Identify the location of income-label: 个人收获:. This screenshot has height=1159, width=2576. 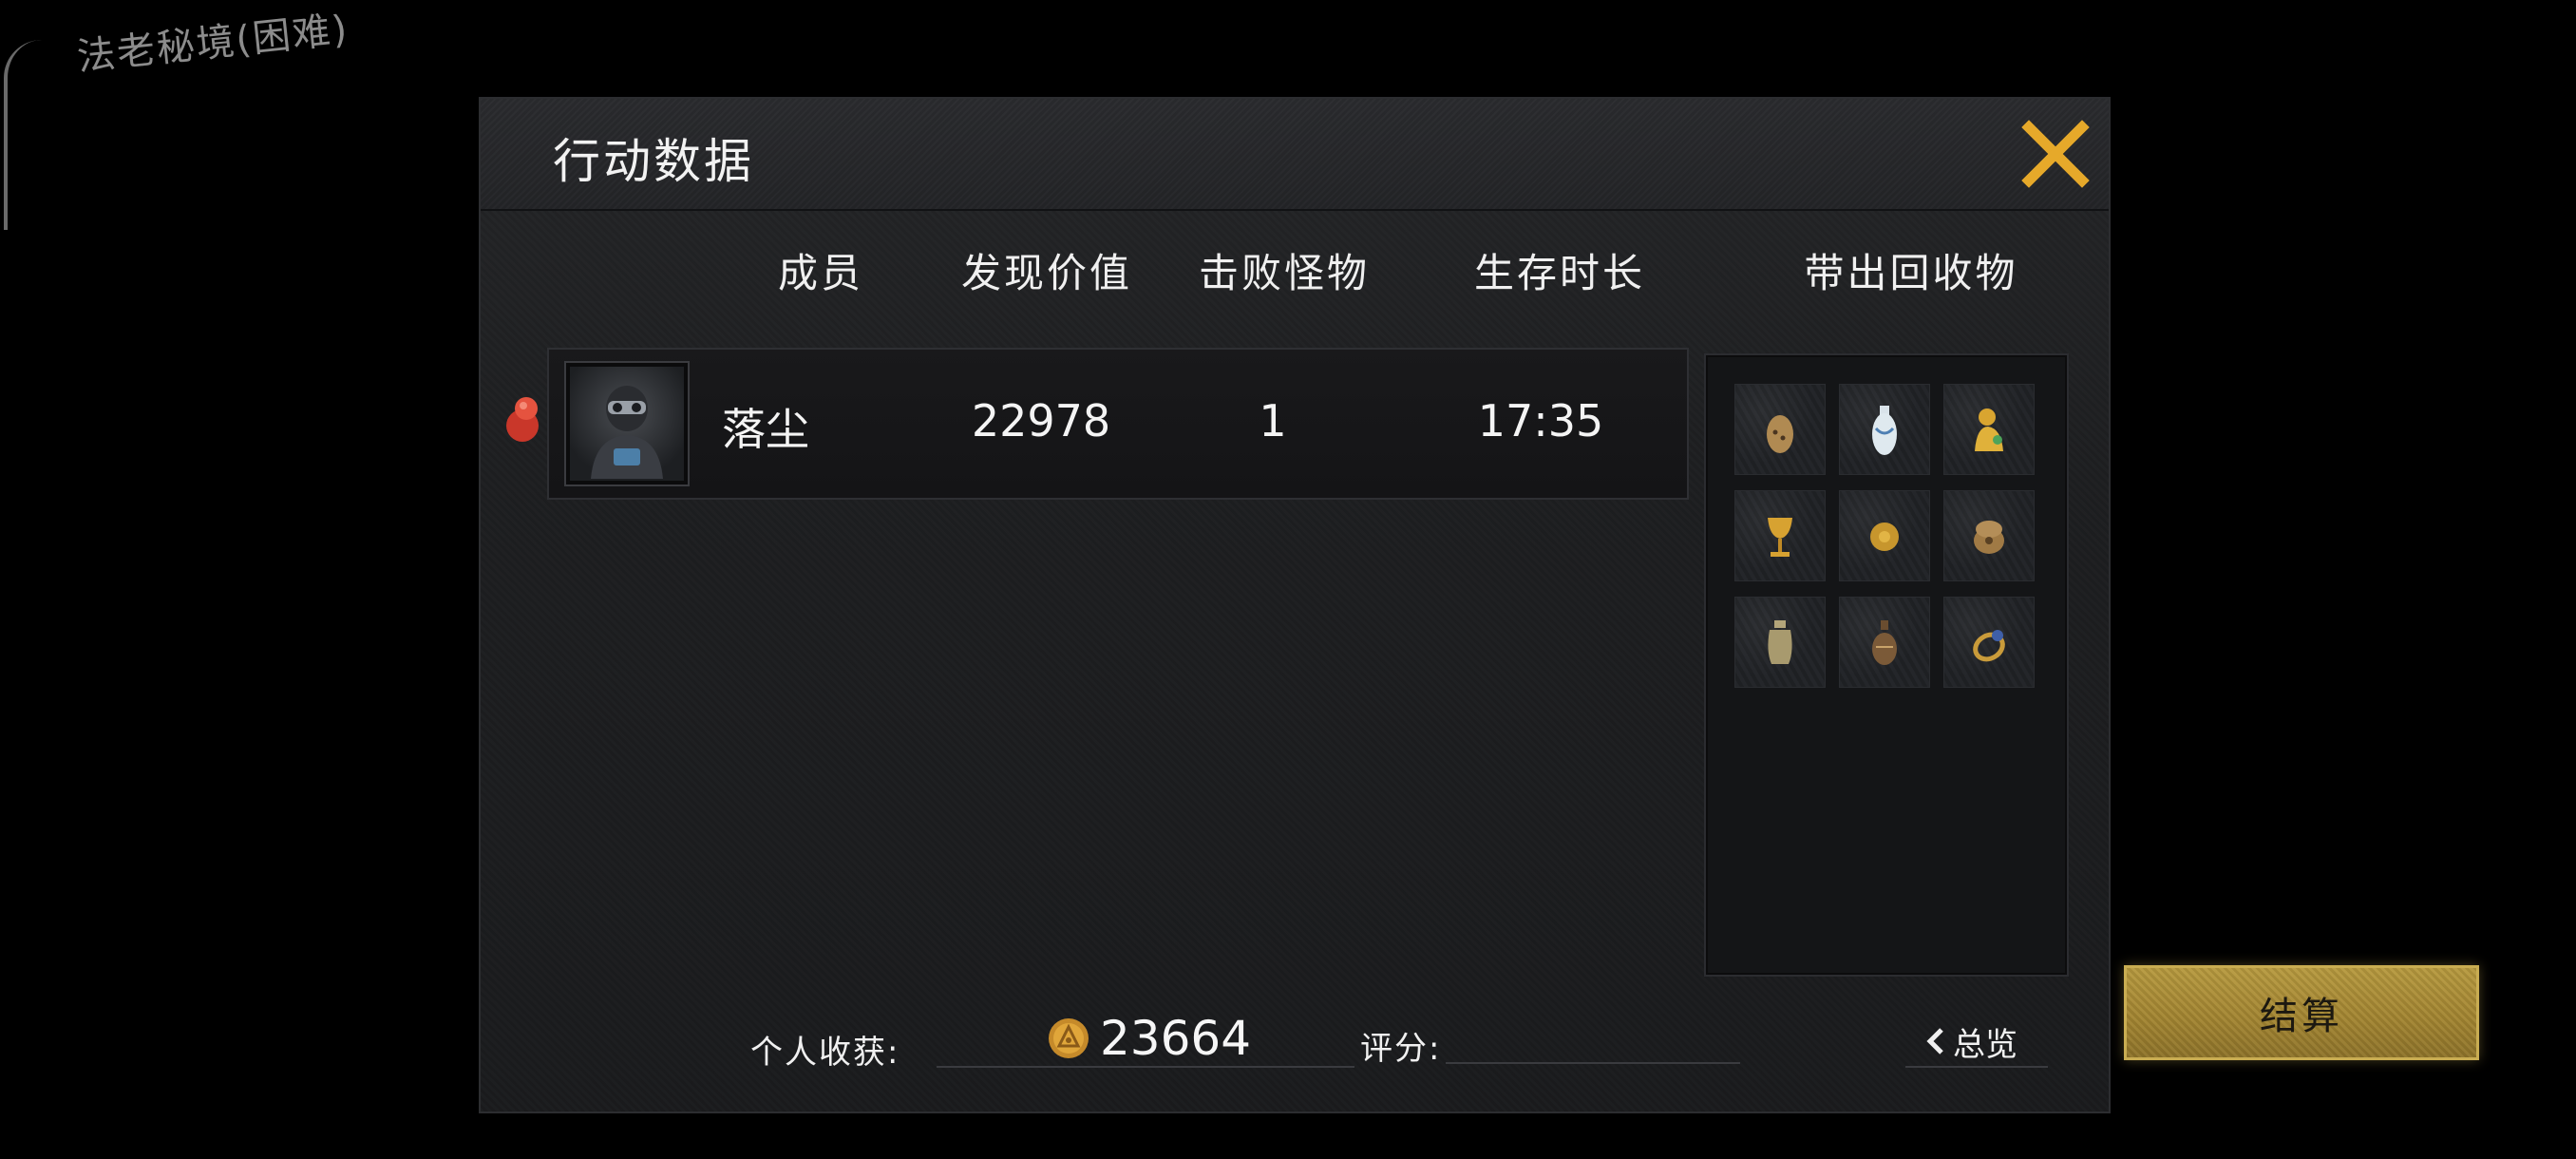
(825, 1053).